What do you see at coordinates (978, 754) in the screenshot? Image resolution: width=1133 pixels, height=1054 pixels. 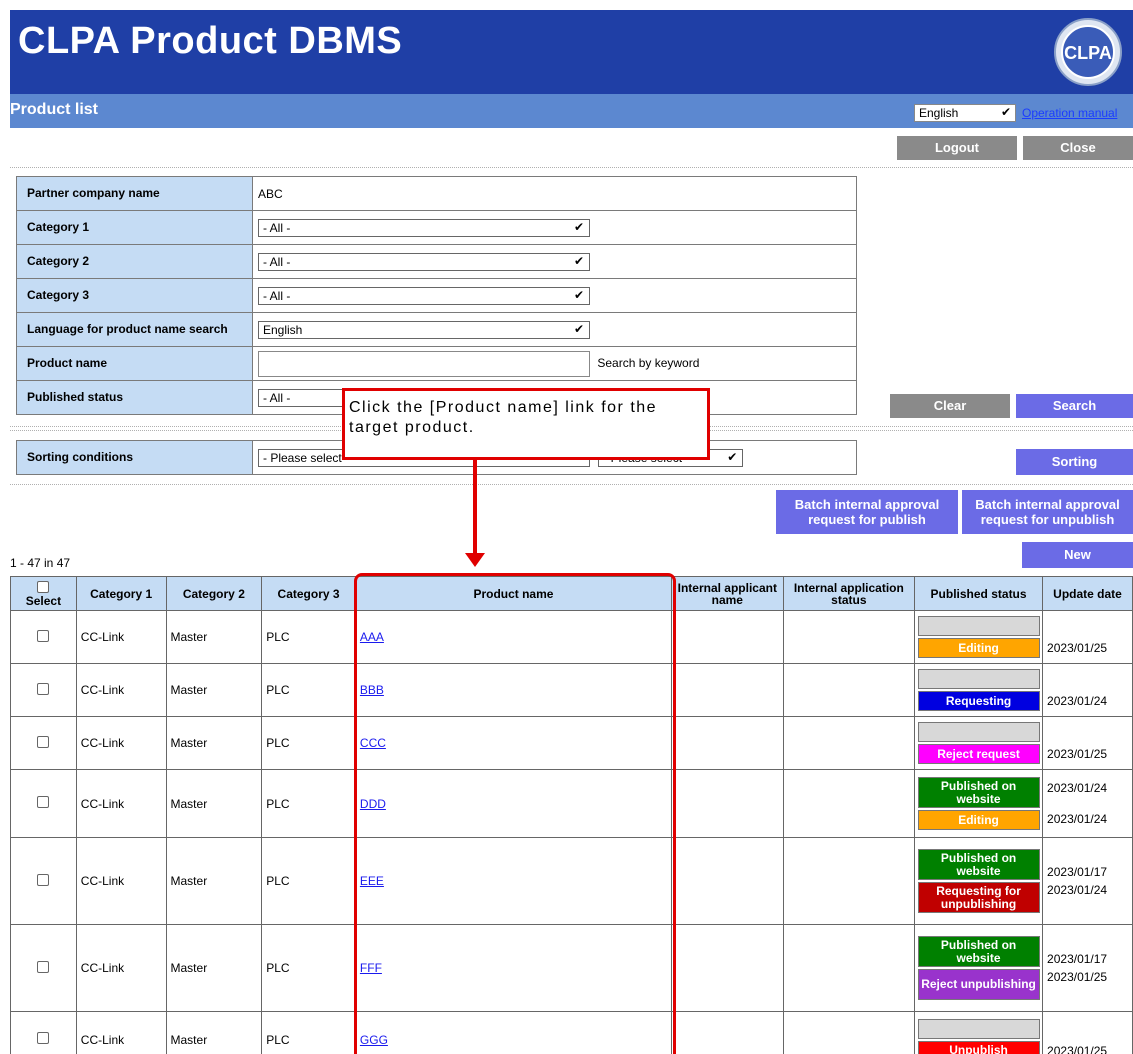 I see `status-badge-reject-request: Reject request` at bounding box center [978, 754].